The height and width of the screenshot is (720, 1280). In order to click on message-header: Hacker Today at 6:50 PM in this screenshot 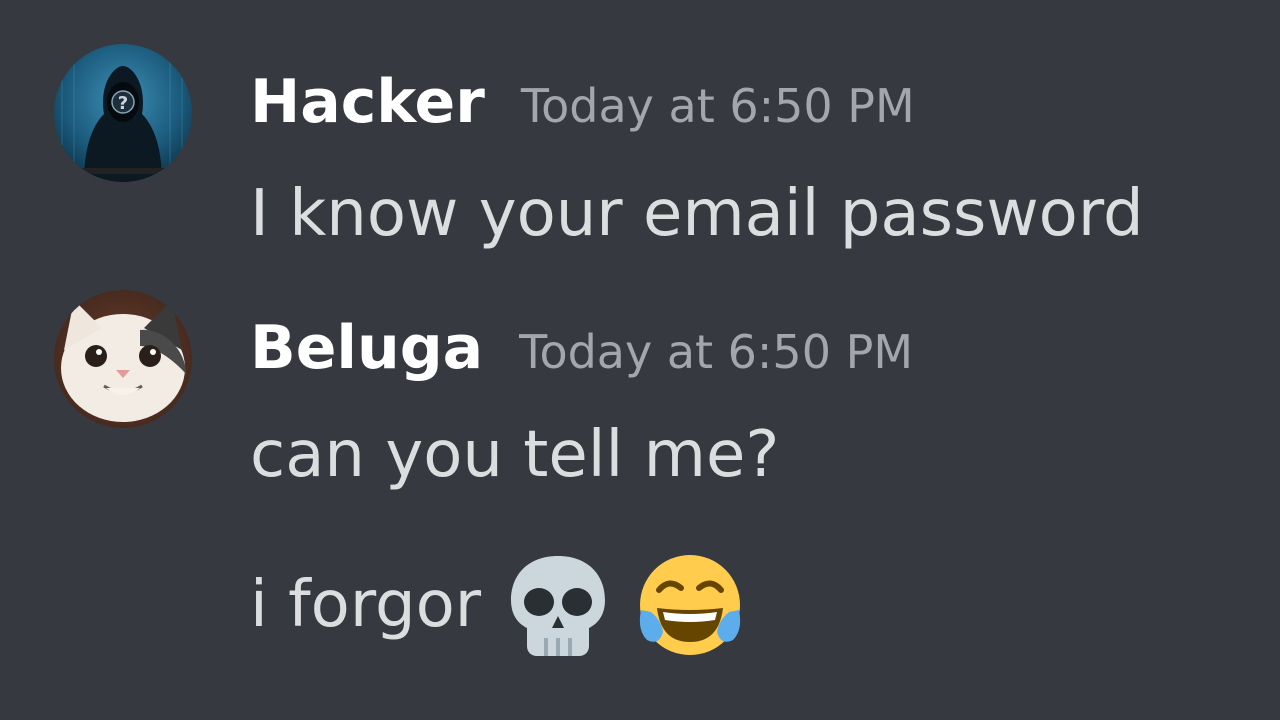, I will do `click(582, 104)`.